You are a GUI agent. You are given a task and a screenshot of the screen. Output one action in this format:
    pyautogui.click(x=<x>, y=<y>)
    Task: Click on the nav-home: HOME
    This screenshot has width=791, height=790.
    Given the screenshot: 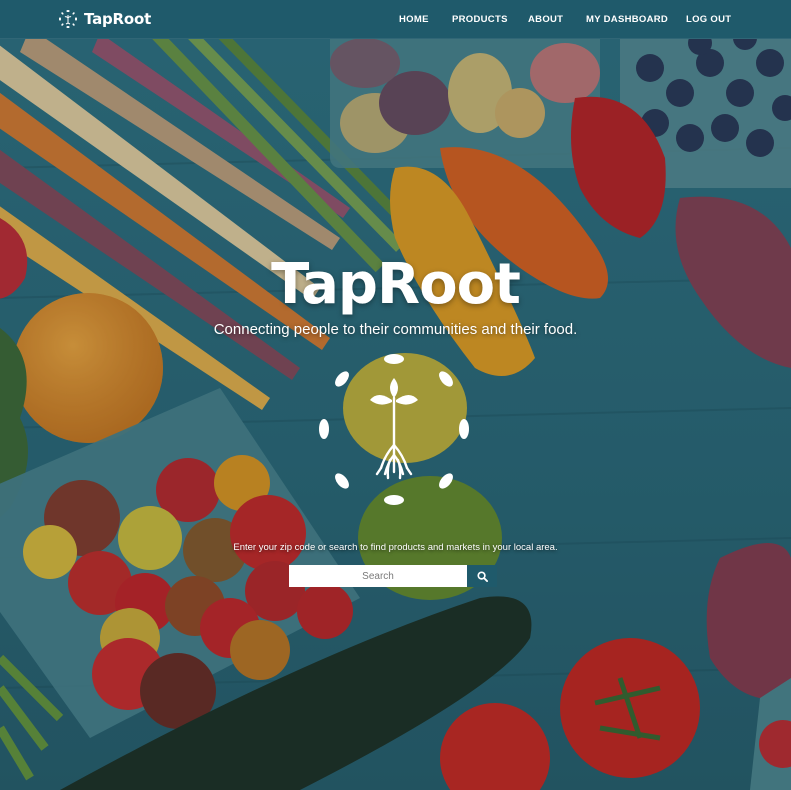 What is the action you would take?
    pyautogui.click(x=414, y=19)
    